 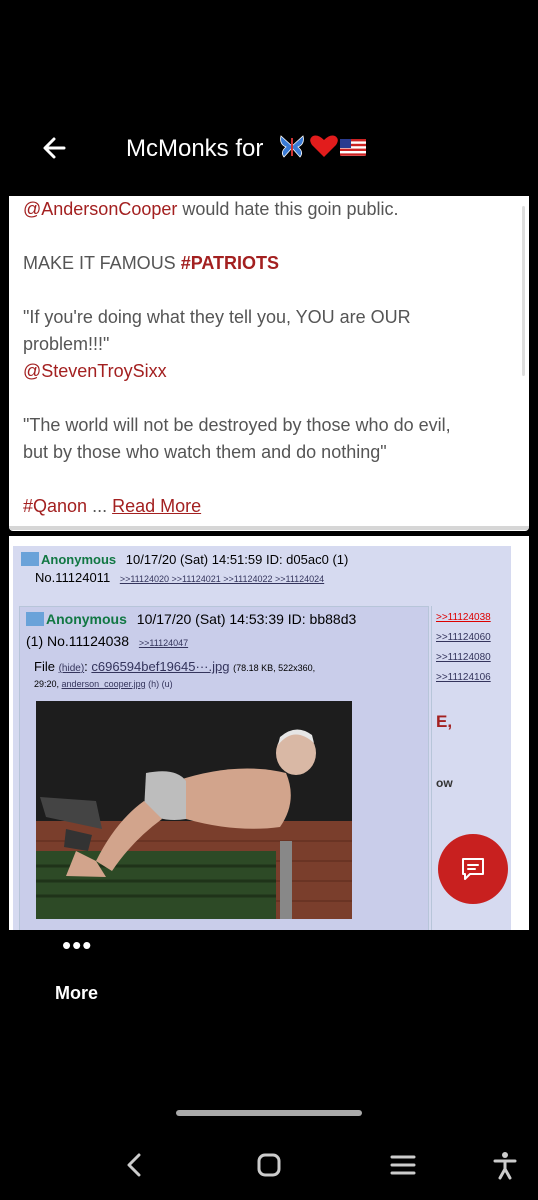 What do you see at coordinates (274, 668) in the screenshot?
I see `file-info: (78.18 KB, 522x360,` at bounding box center [274, 668].